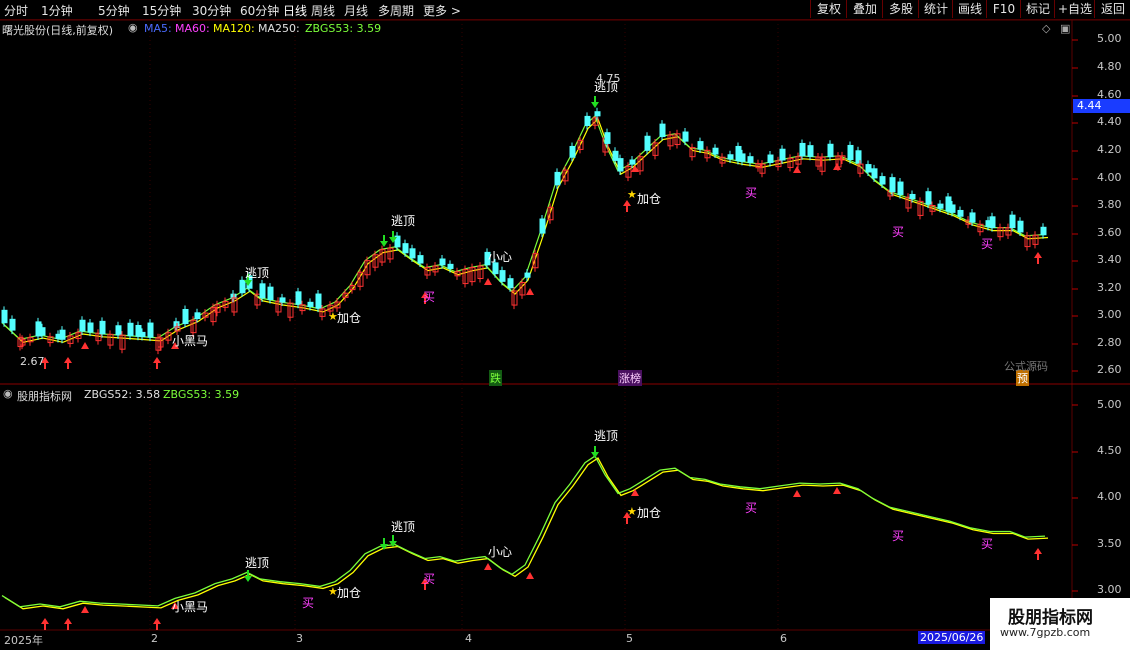 Image resolution: width=1130 pixels, height=650 pixels. What do you see at coordinates (629, 638) in the screenshot?
I see `x-tick: 5` at bounding box center [629, 638].